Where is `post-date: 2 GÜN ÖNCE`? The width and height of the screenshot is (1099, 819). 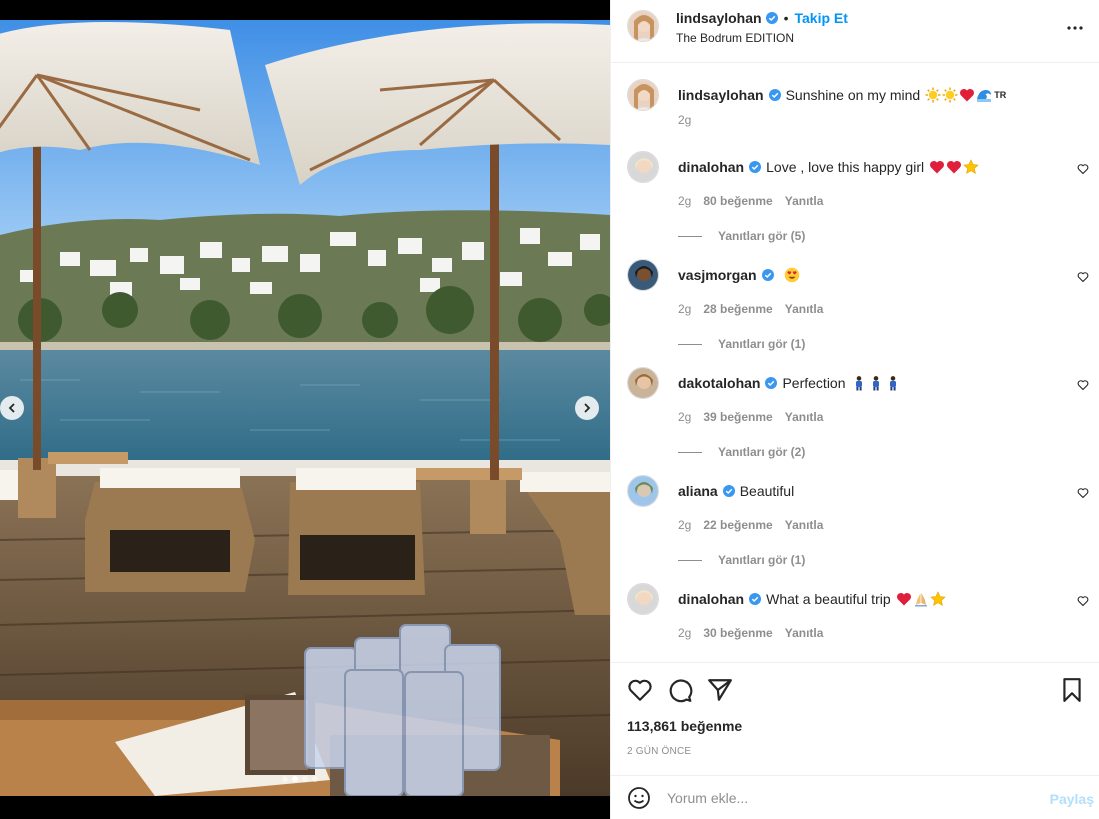 post-date: 2 GÜN ÖNCE is located at coordinates (659, 751).